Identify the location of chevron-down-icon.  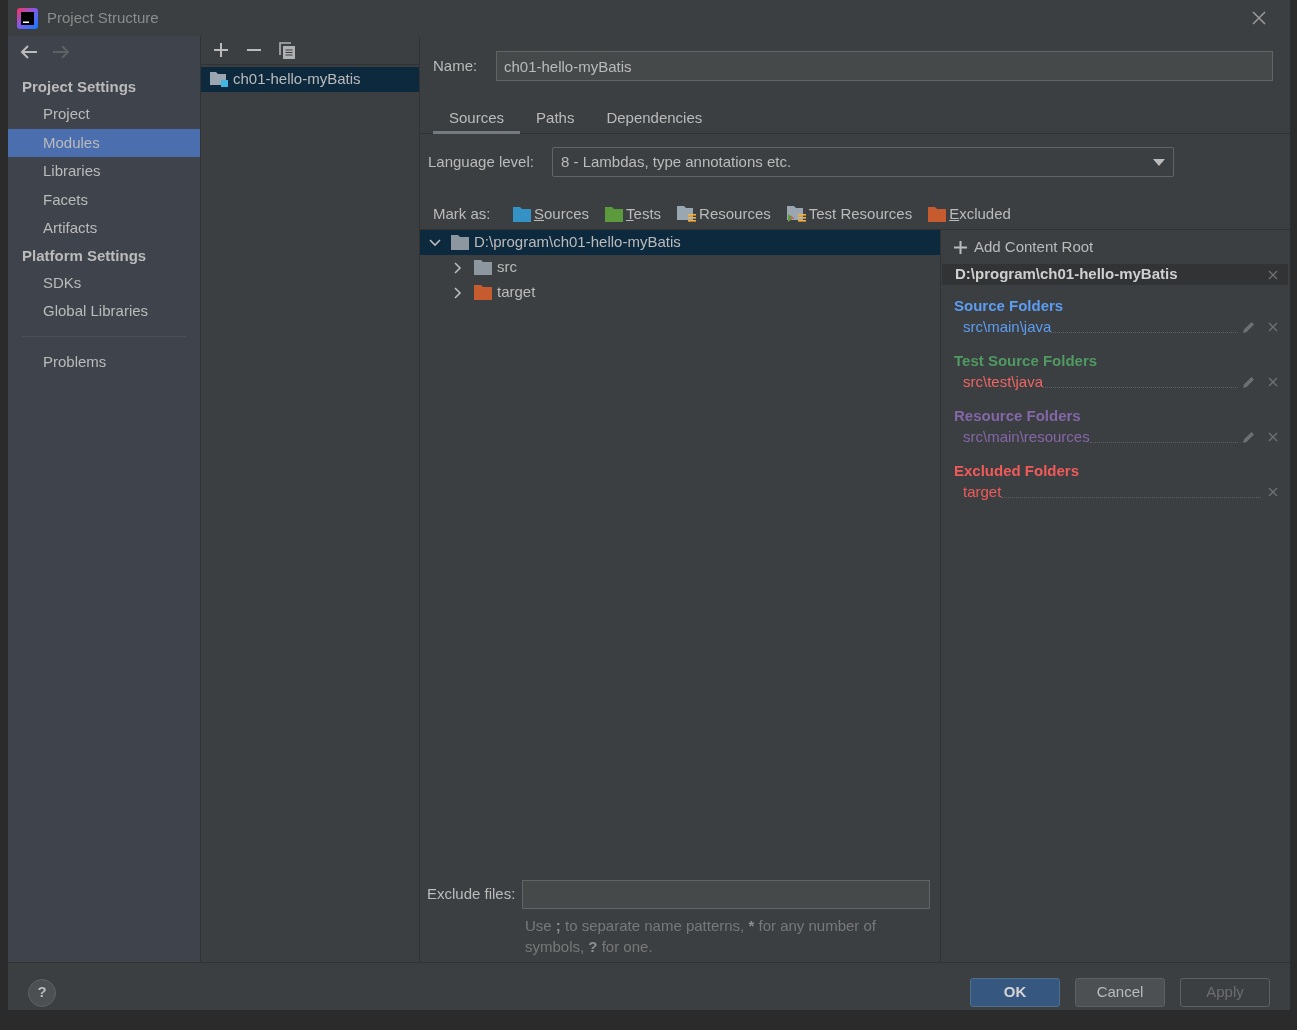
(435, 242).